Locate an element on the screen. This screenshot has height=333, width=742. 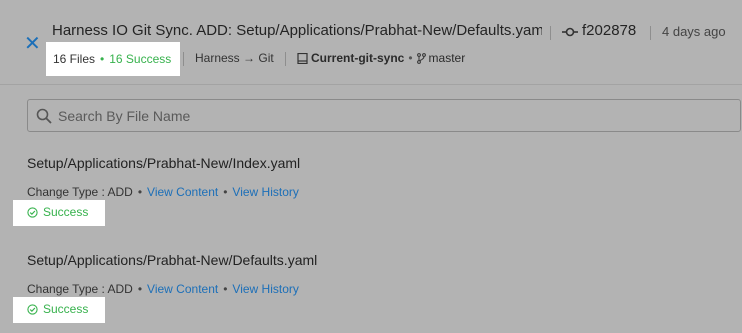
sync-direction: Harness → Git is located at coordinates (234, 58).